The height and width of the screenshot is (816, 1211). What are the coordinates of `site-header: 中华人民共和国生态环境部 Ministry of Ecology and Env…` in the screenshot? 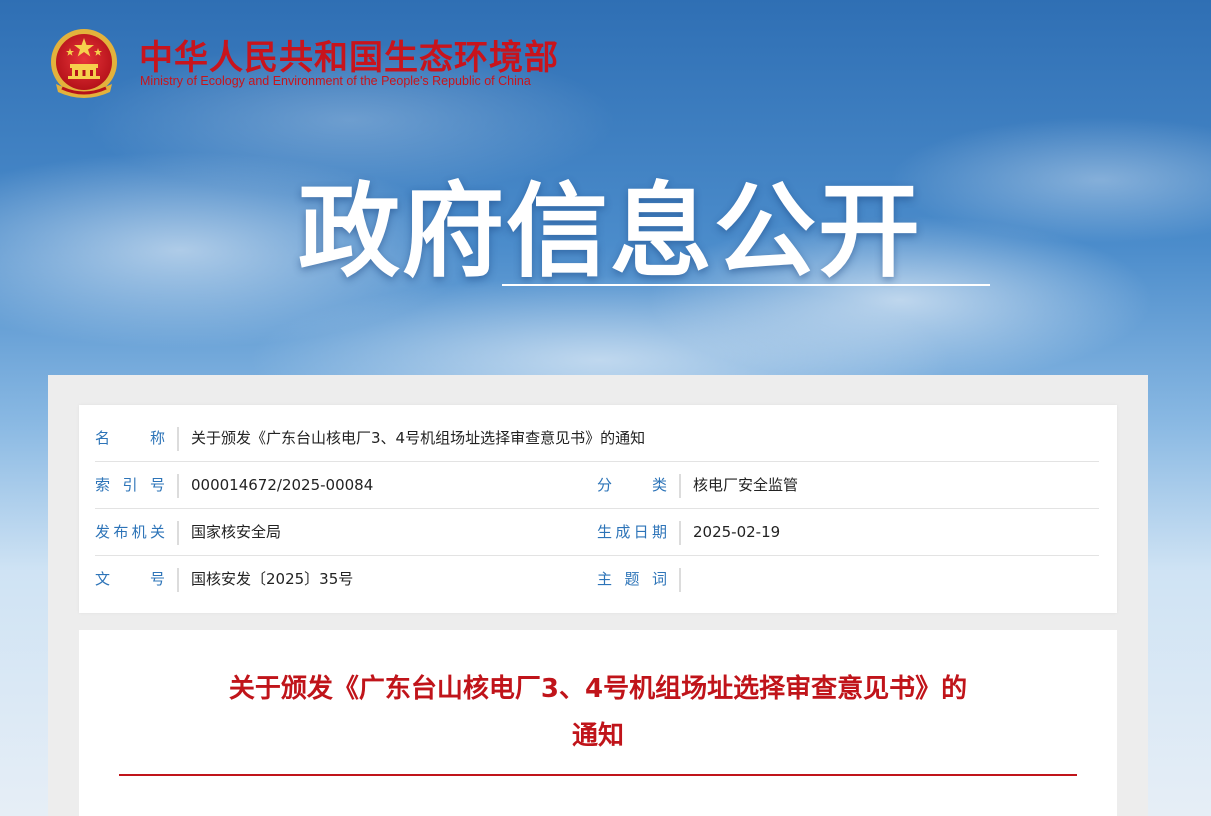 It's located at (328, 66).